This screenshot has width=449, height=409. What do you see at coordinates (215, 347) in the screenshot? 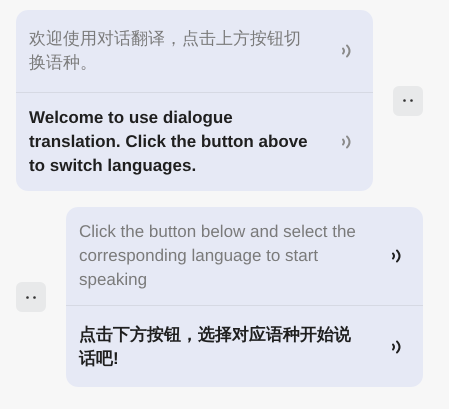
I see `translation-text: 点击下方按钮，选择对应语种开始说话吧!` at bounding box center [215, 347].